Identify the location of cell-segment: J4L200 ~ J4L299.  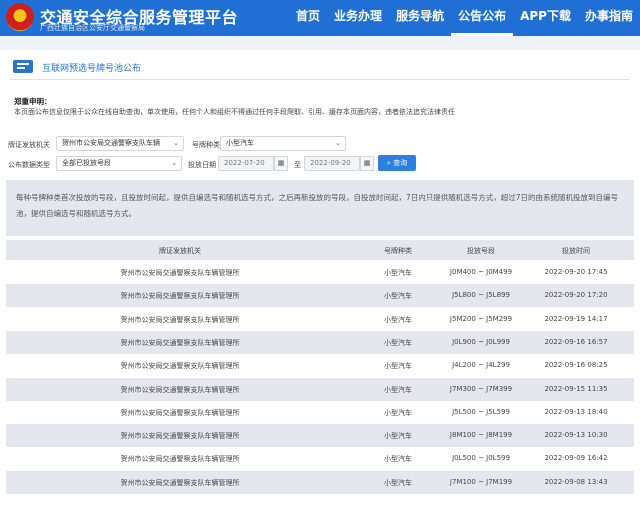
(481, 365).